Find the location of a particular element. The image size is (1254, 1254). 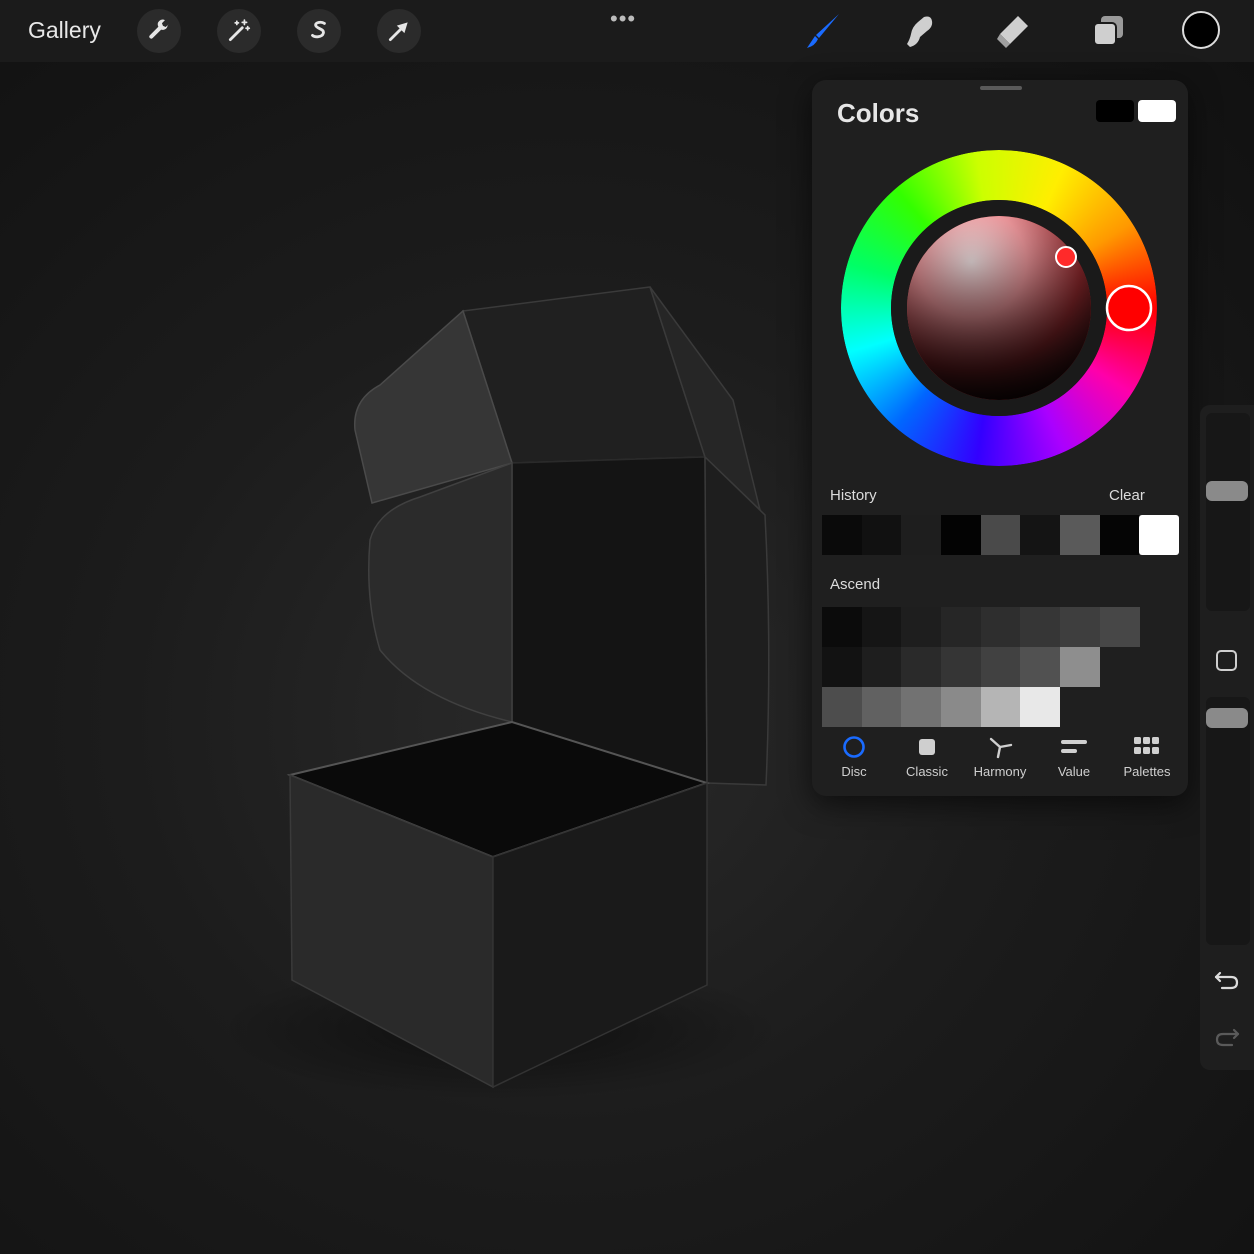

adjustments-button is located at coordinates (239, 31).